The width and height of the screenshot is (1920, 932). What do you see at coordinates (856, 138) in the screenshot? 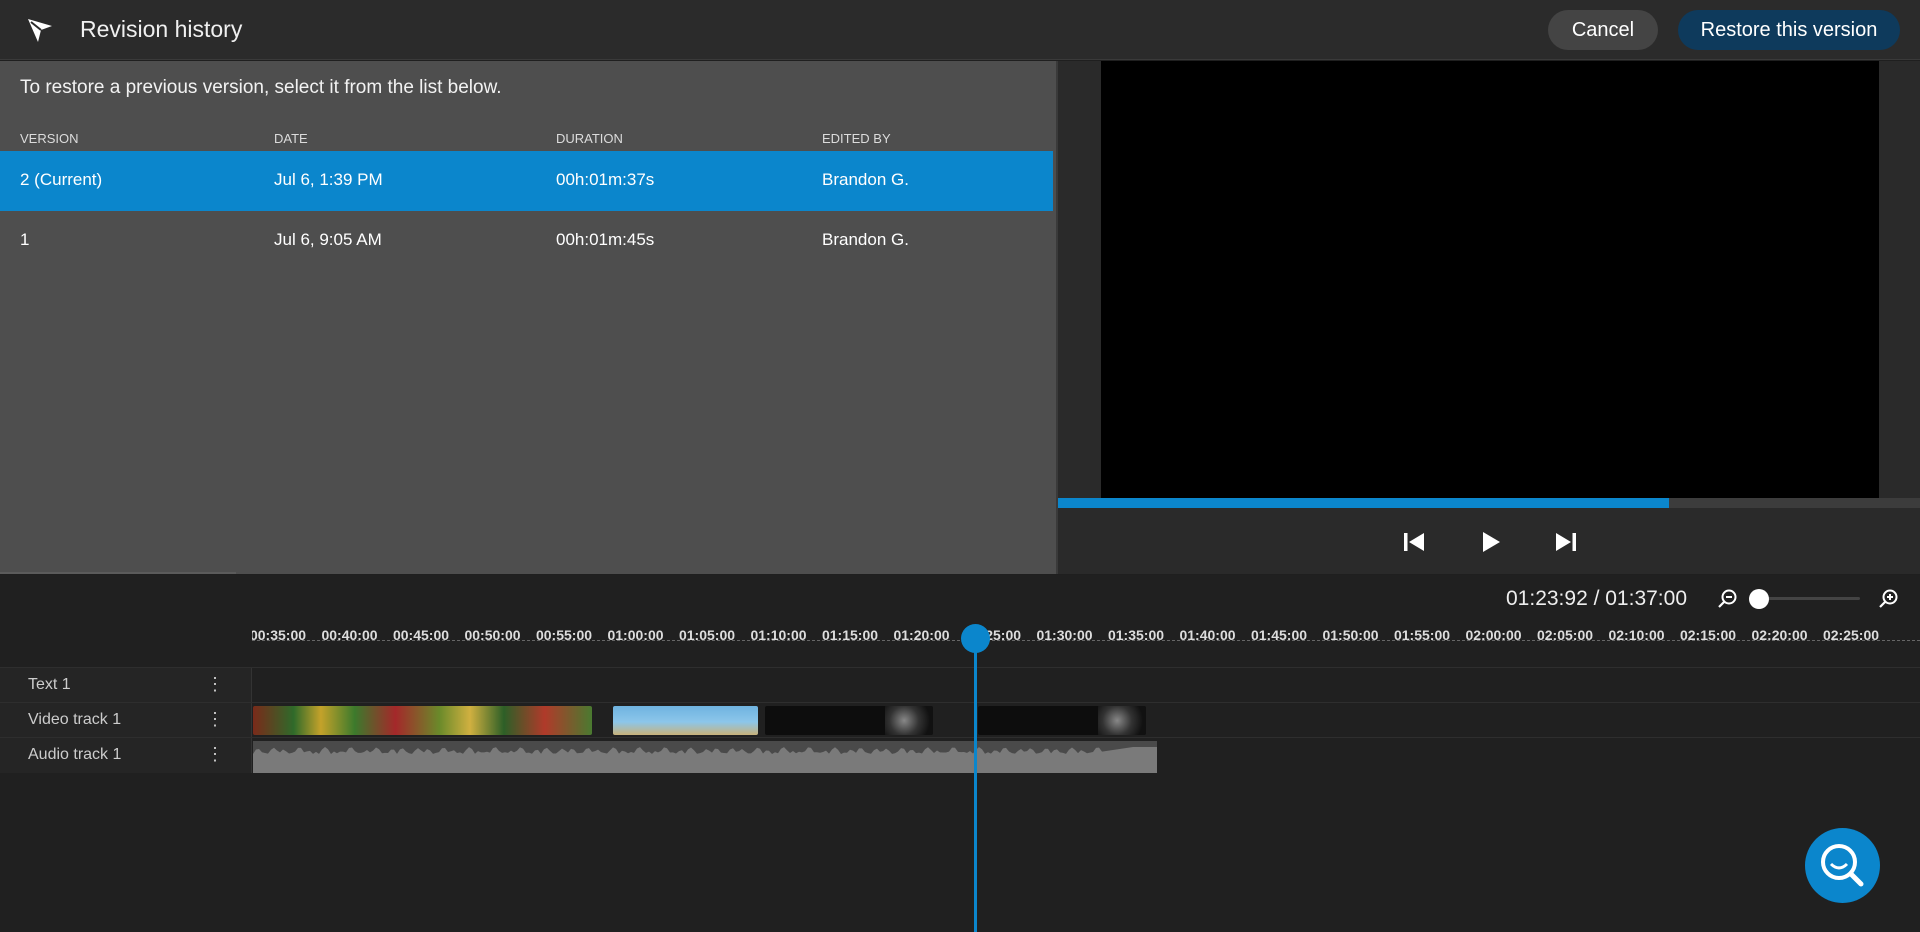
I see `column-header-edited-by: EDITED BY` at bounding box center [856, 138].